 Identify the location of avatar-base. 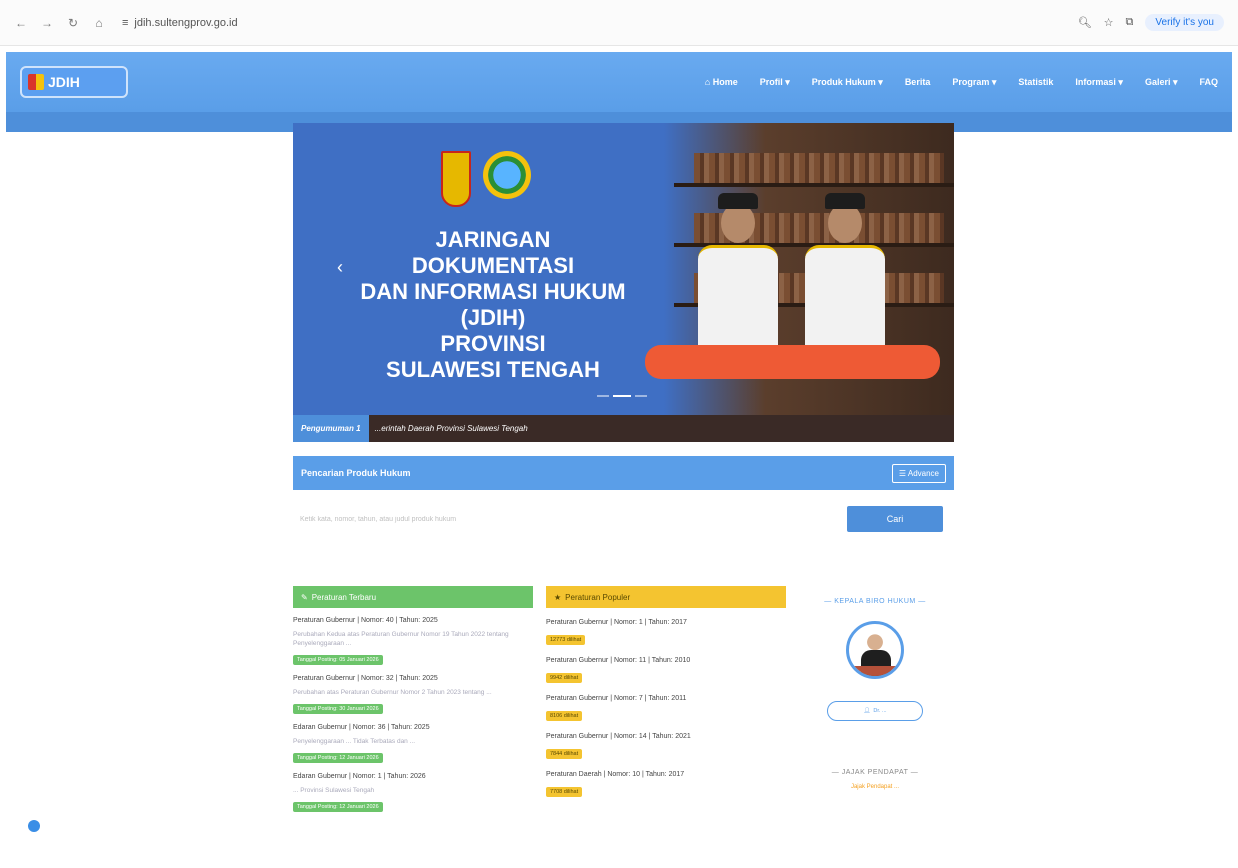
(875, 671).